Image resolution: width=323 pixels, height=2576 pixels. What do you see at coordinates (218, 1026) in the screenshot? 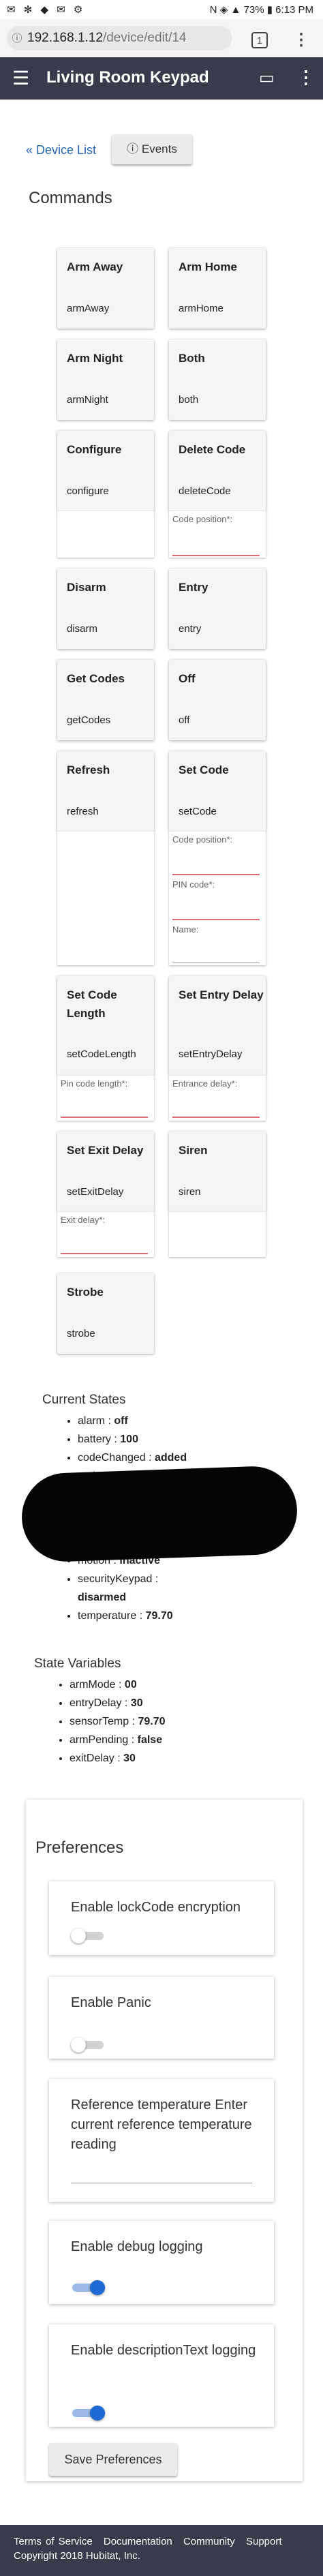
I see `command-tile-set-entry-delay: Set Entry Delay setEntryDelay` at bounding box center [218, 1026].